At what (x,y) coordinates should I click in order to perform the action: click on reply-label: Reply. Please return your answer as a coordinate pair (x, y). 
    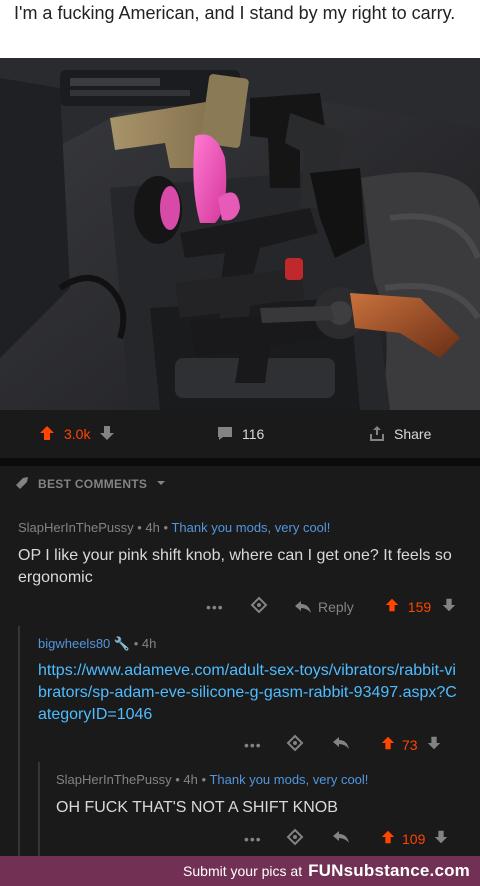
    Looking at the image, I should click on (336, 606).